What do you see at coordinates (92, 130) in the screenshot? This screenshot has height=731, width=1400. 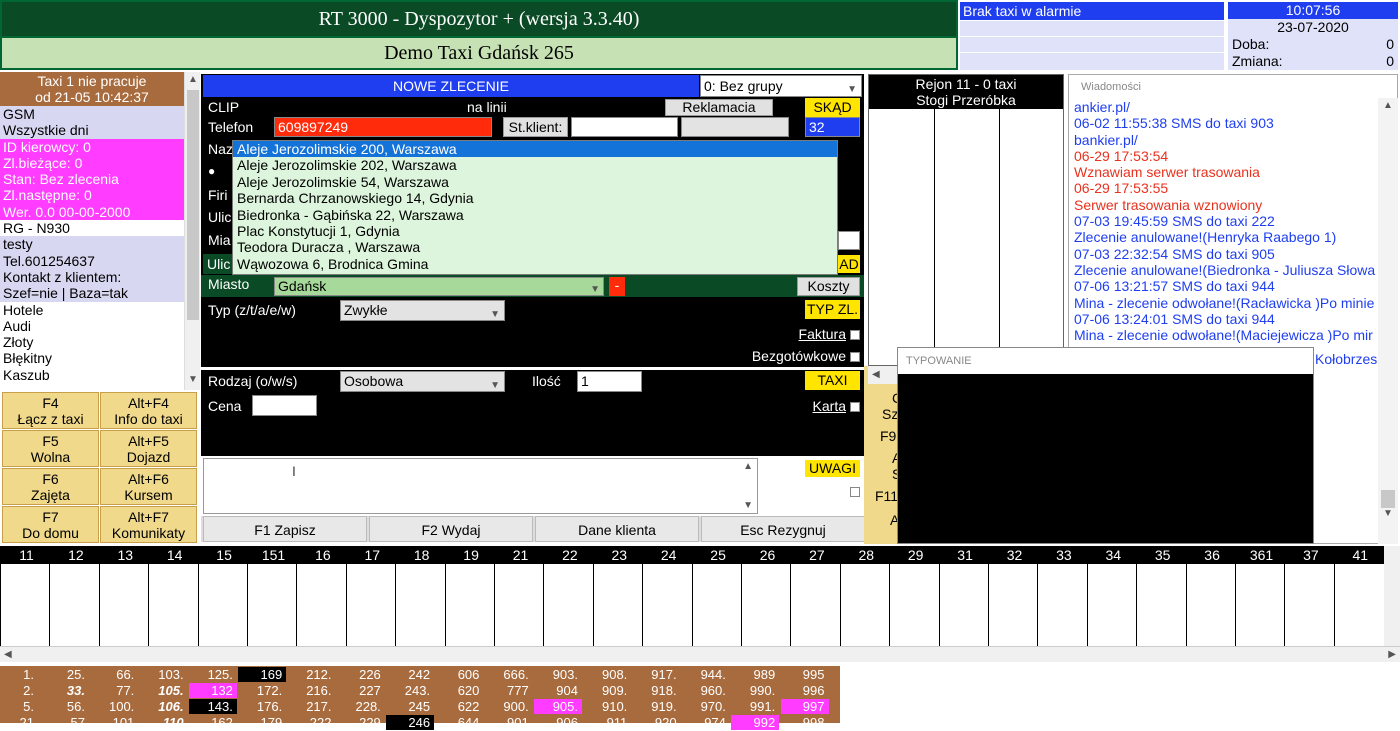 I see `taxi-info-item: Wszystkie dni` at bounding box center [92, 130].